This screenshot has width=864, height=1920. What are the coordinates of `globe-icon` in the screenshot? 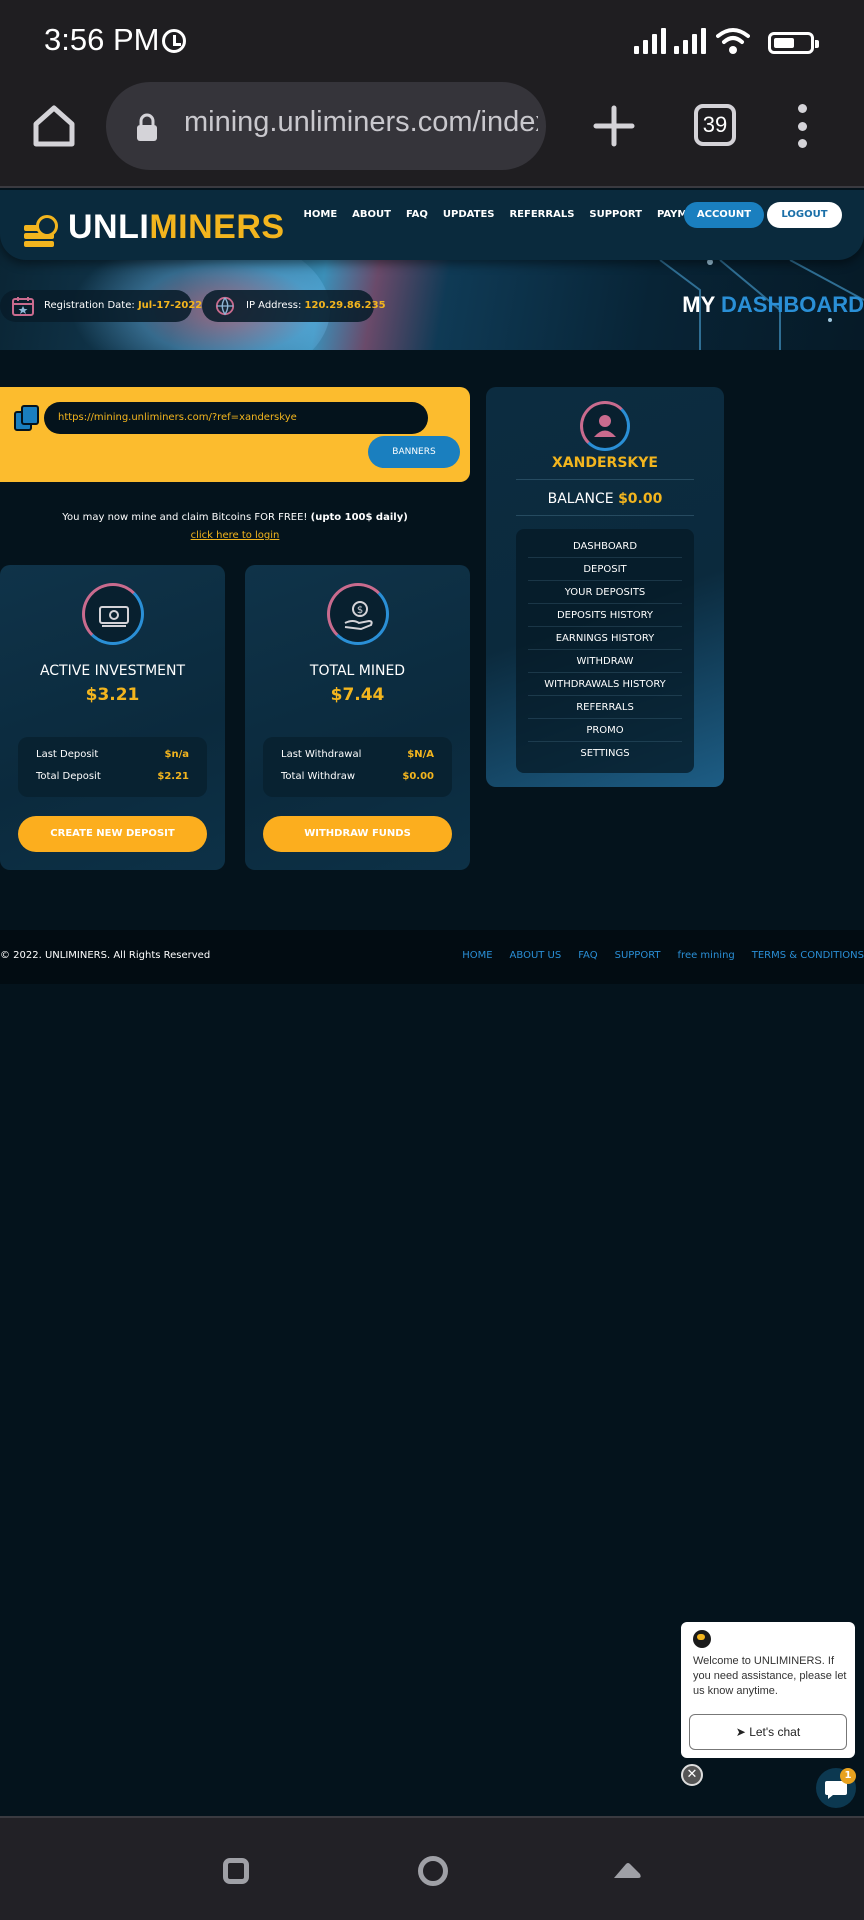 It's located at (225, 306).